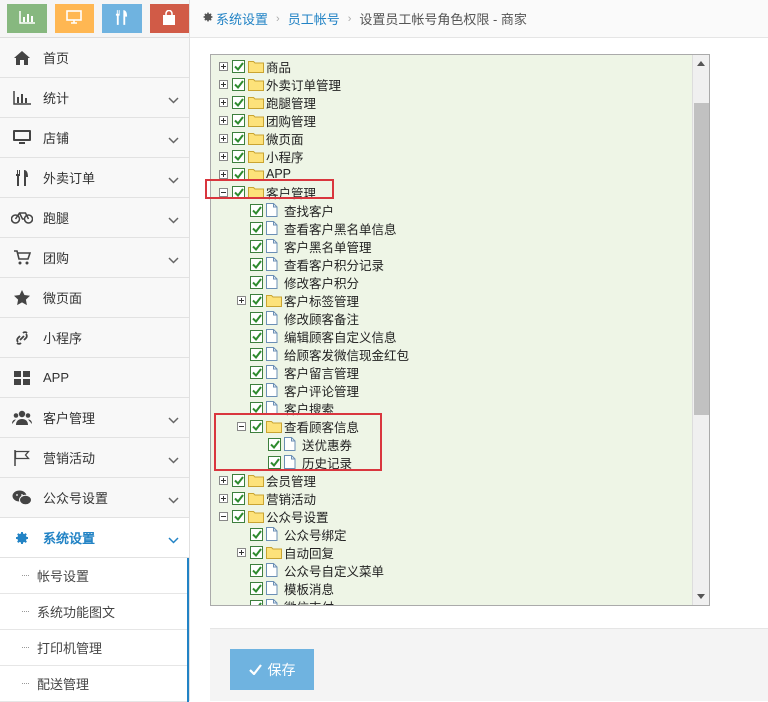  What do you see at coordinates (285, 552) in the screenshot?
I see `tree-node: 自动回复` at bounding box center [285, 552].